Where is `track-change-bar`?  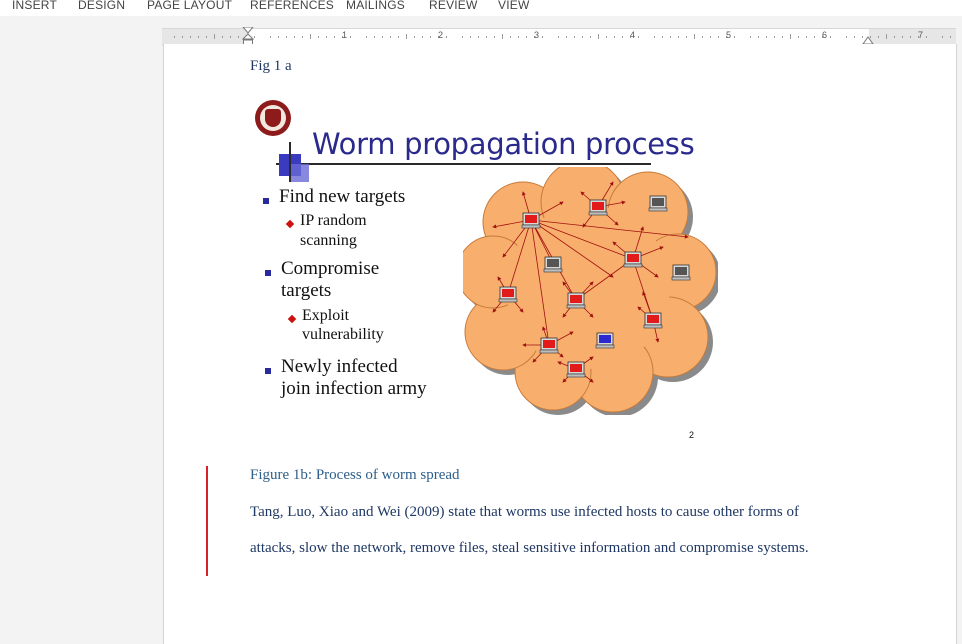
track-change-bar is located at coordinates (207, 521).